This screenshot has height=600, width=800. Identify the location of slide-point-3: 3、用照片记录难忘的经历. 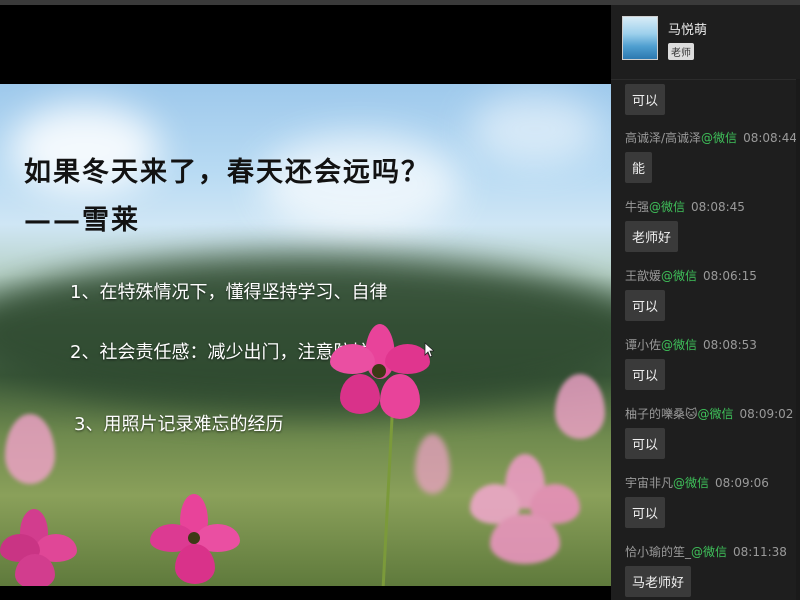
(179, 424).